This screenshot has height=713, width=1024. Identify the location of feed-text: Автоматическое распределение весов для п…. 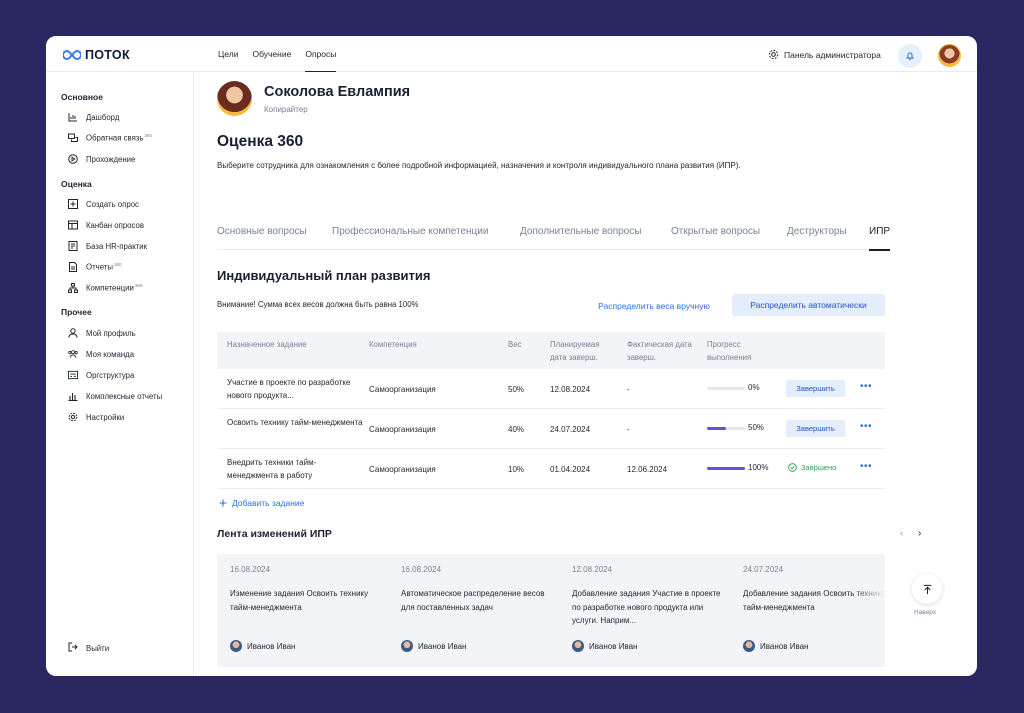
(473, 600).